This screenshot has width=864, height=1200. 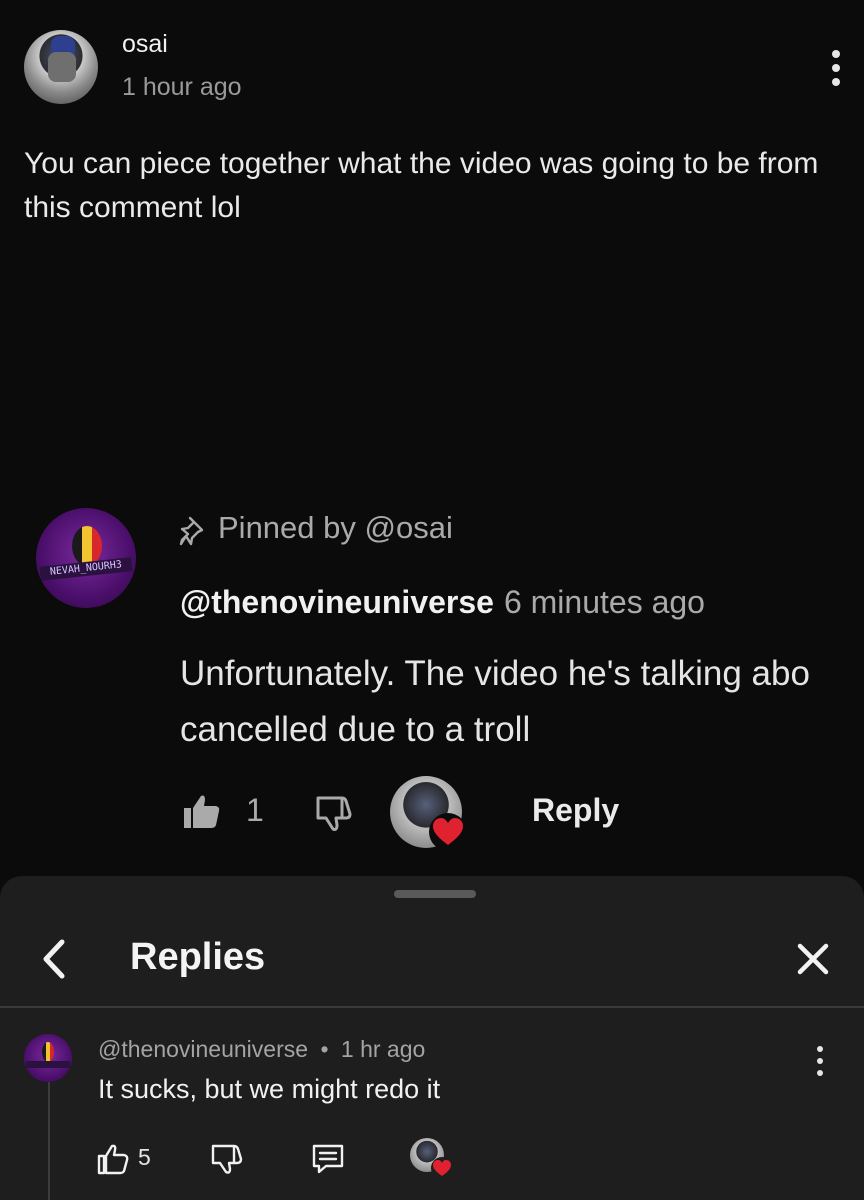 What do you see at coordinates (49, 1141) in the screenshot?
I see `thread-line` at bounding box center [49, 1141].